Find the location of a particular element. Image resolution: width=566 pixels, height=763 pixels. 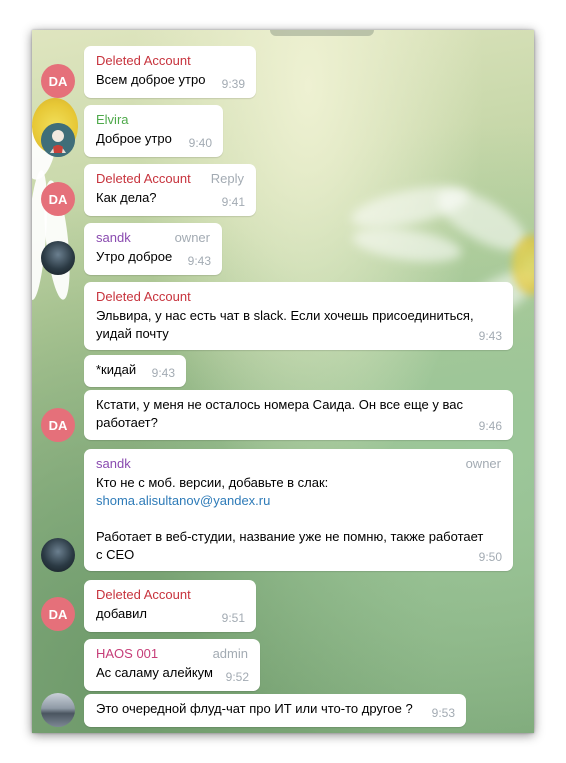

email-link: shoma.alisultanov@yandex.ru is located at coordinates (298, 501).